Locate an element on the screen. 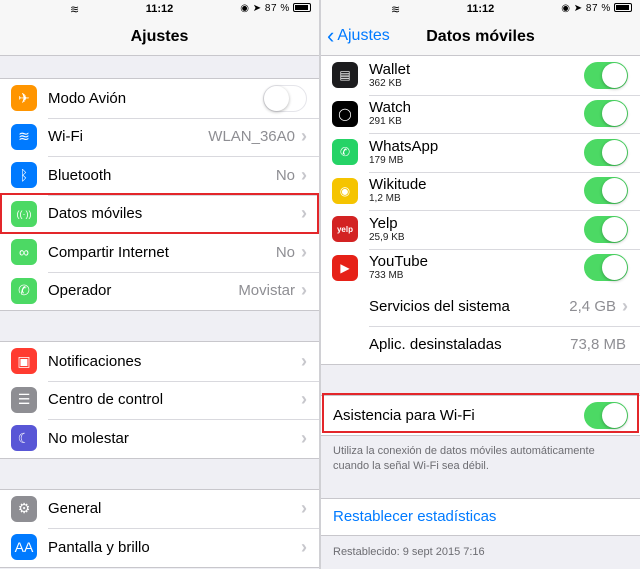 The width and height of the screenshot is (640, 569). reset-date-note: Restablecido: 9 sept 2015 7:16 is located at coordinates (409, 551).